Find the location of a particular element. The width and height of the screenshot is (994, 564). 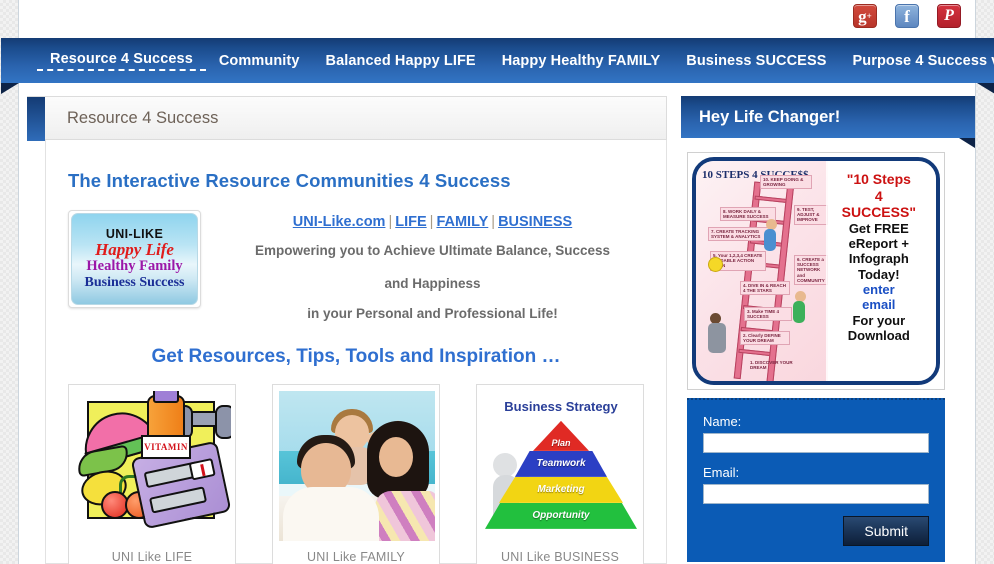

father-body is located at coordinates (331, 513).